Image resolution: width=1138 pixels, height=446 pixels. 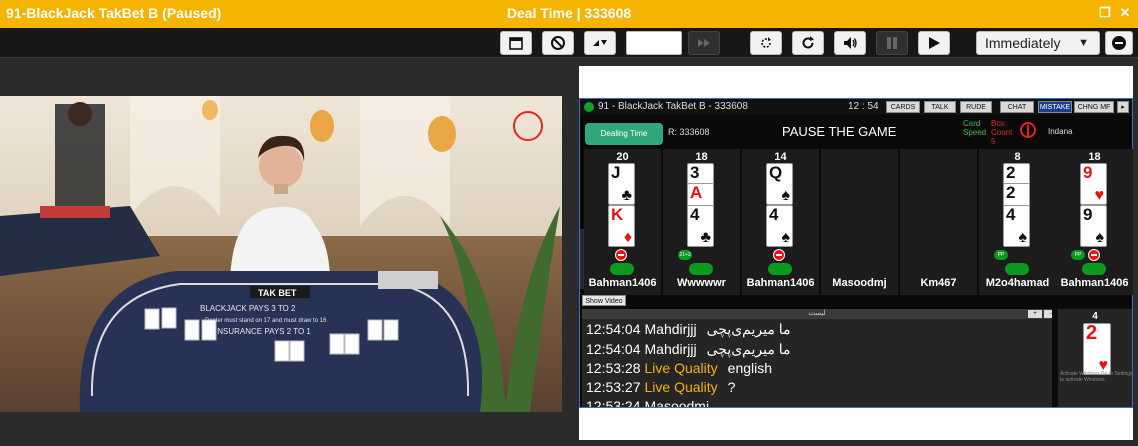 I want to click on chat-message: 12:53:28 Live Quality english, so click(x=679, y=368).